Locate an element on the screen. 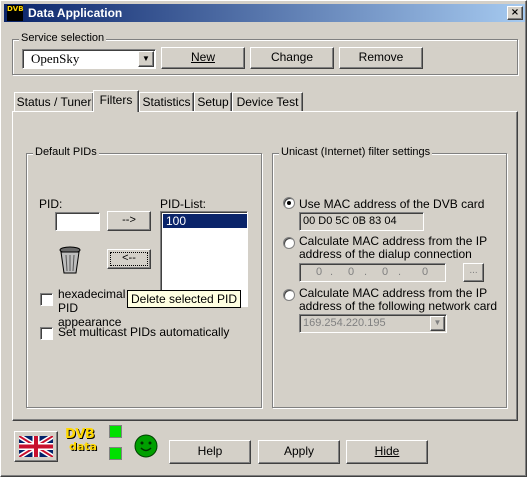 The image size is (527, 477). hide-button-label: Hide is located at coordinates (387, 451).